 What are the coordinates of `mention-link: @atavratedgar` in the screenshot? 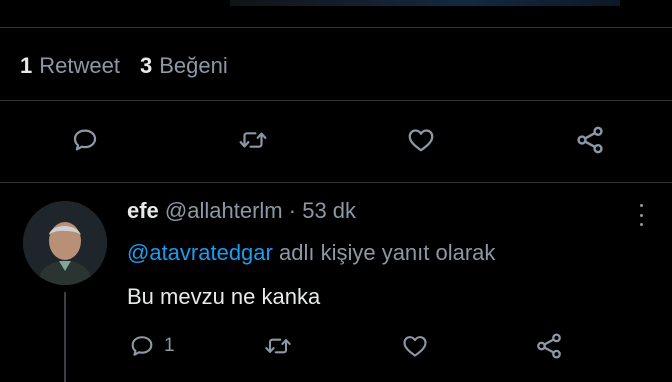 It's located at (200, 252).